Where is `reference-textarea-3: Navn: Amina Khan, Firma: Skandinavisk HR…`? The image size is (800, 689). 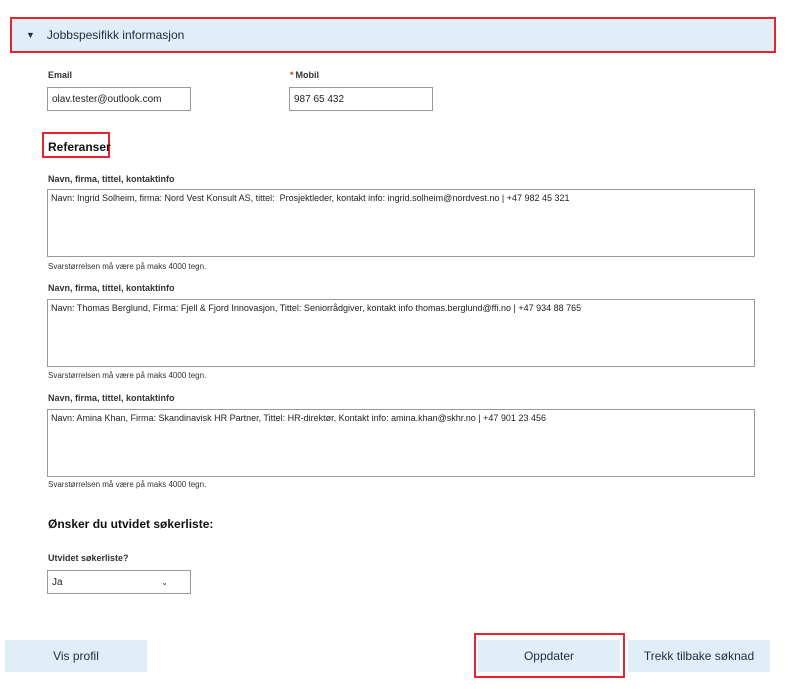
reference-textarea-3: Navn: Amina Khan, Firma: Skandinavisk HR… is located at coordinates (401, 443).